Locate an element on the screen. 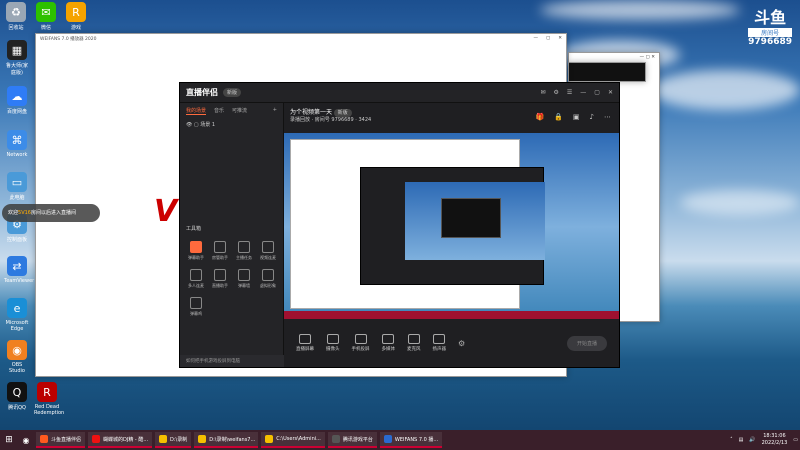 This screenshot has height=450, width=800. app-header: 直播伴侣 新版 ✉ ⚙ ☰ — ▢ ✕ is located at coordinates (399, 93).